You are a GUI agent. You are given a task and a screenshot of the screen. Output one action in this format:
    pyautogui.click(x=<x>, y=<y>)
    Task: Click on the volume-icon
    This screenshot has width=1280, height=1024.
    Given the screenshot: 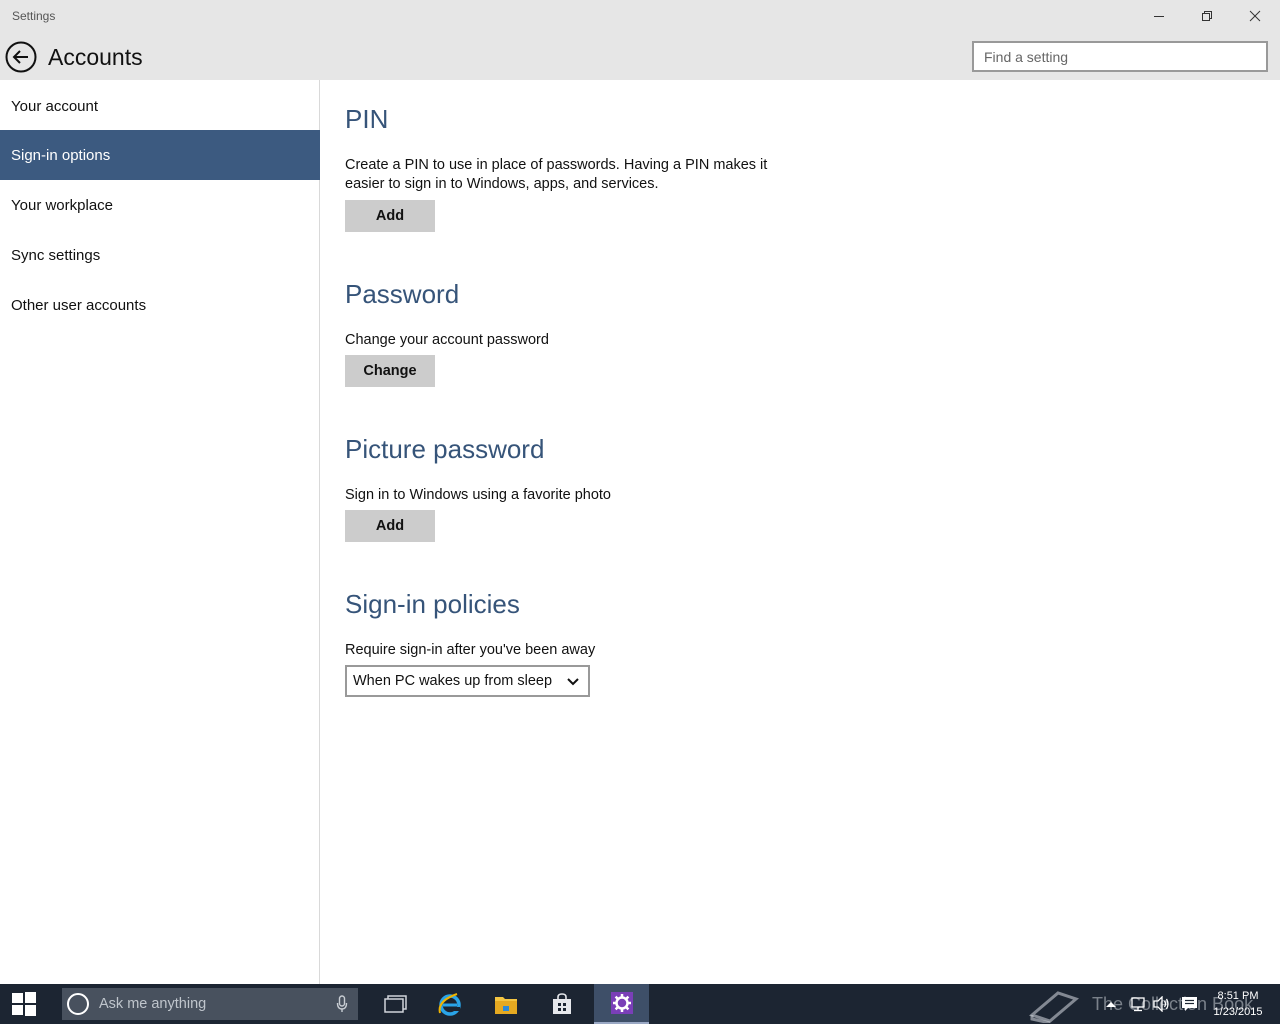 What is the action you would take?
    pyautogui.click(x=1162, y=1004)
    